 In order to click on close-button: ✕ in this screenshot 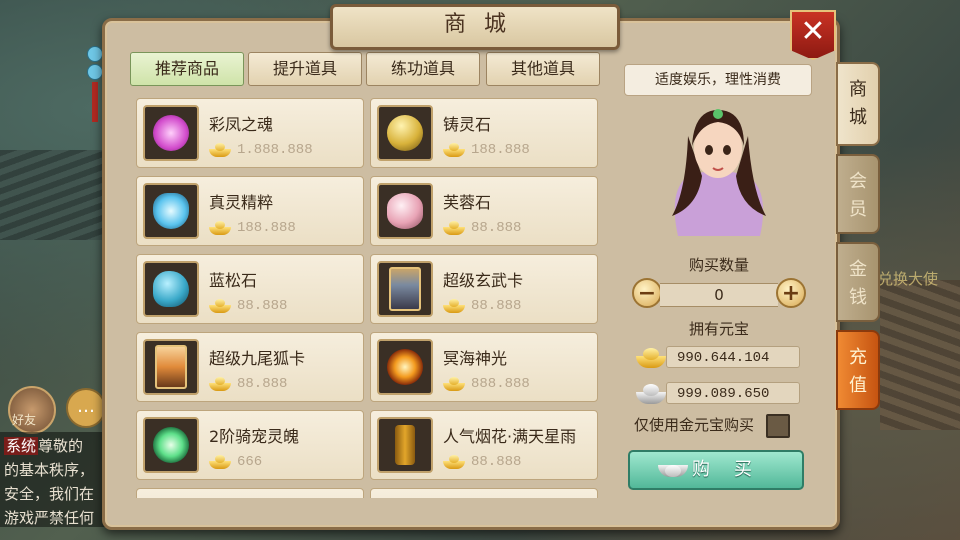, I will do `click(813, 35)`.